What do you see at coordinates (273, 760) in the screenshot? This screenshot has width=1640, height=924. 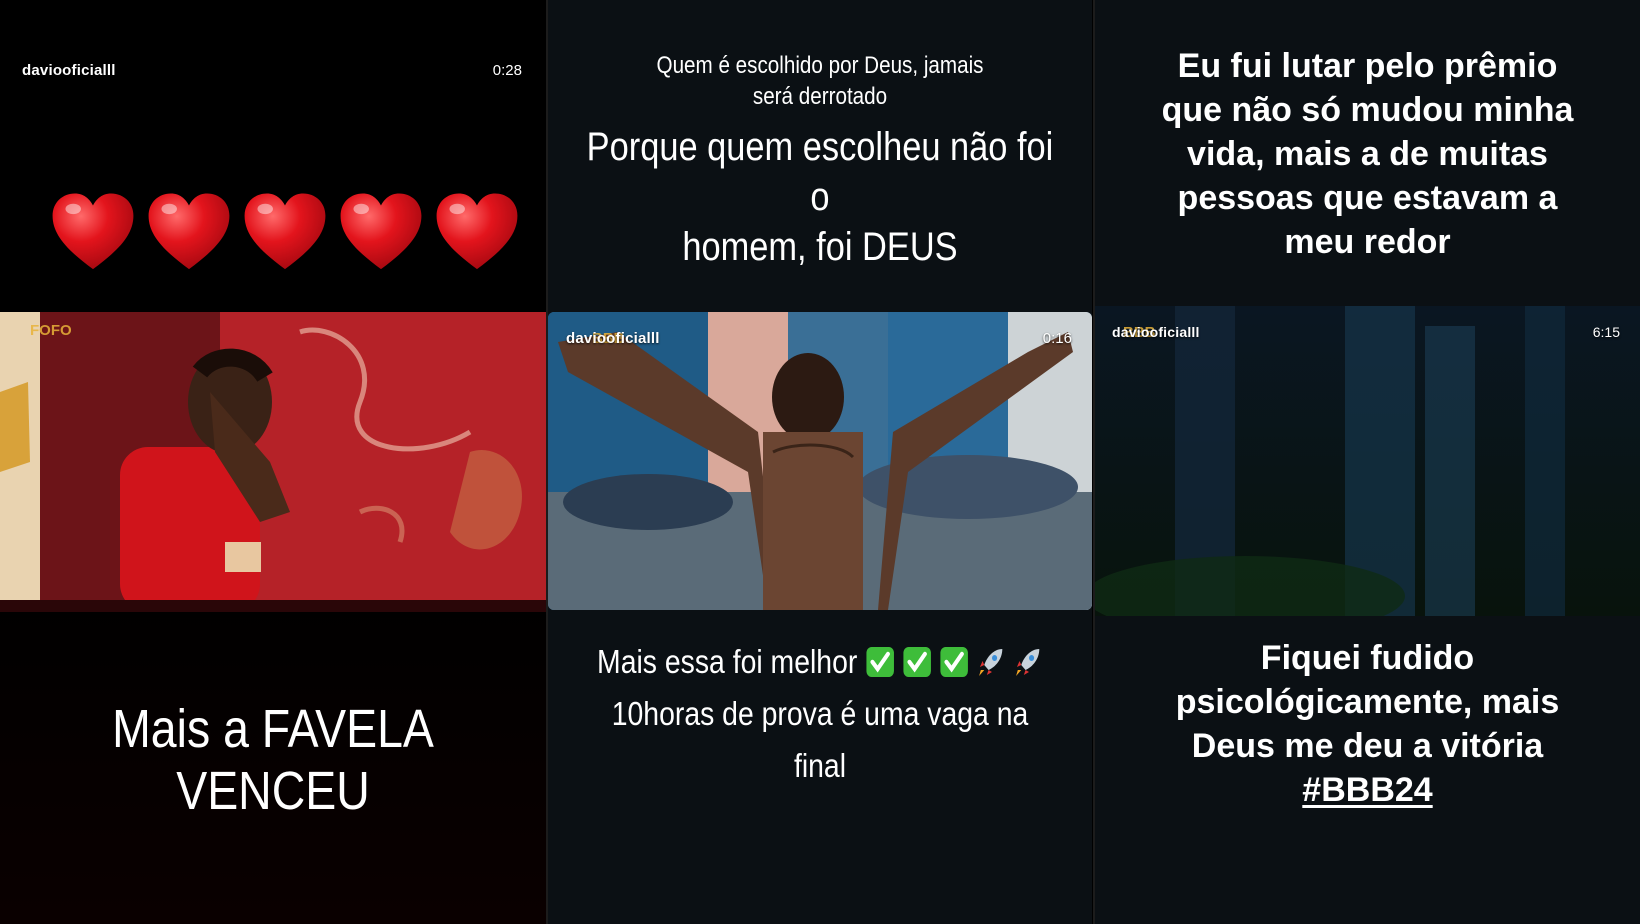 I see `story-caption: Mais a FAVELA VENCEU` at bounding box center [273, 760].